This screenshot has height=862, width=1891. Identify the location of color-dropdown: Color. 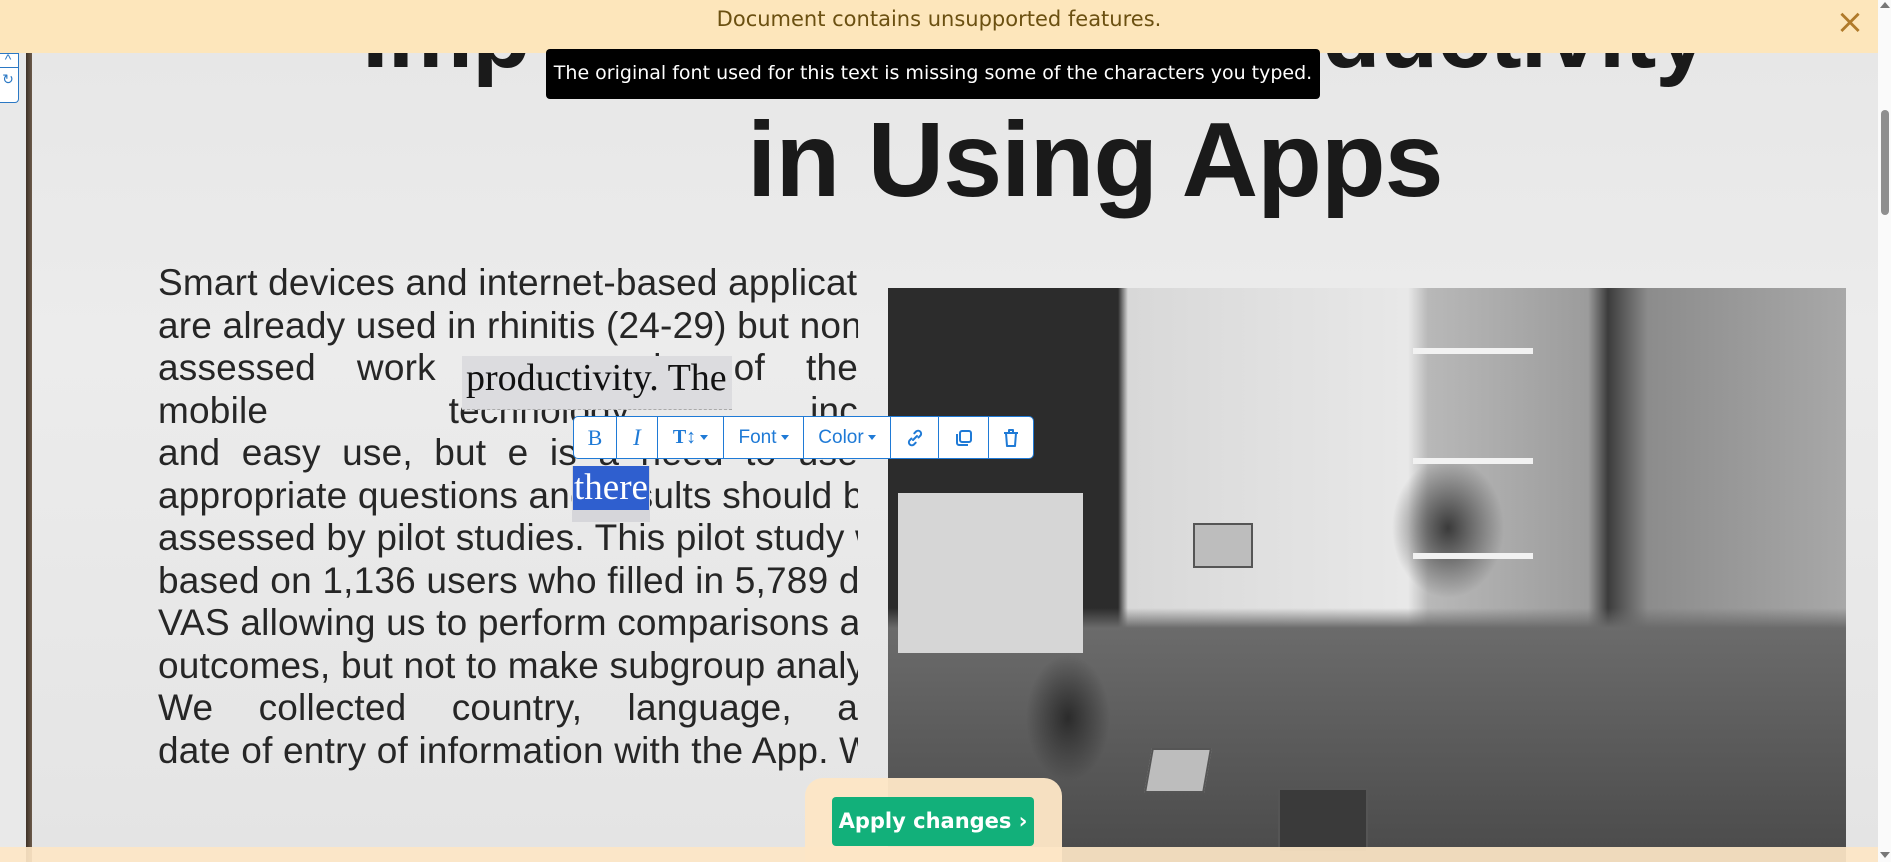
(847, 437).